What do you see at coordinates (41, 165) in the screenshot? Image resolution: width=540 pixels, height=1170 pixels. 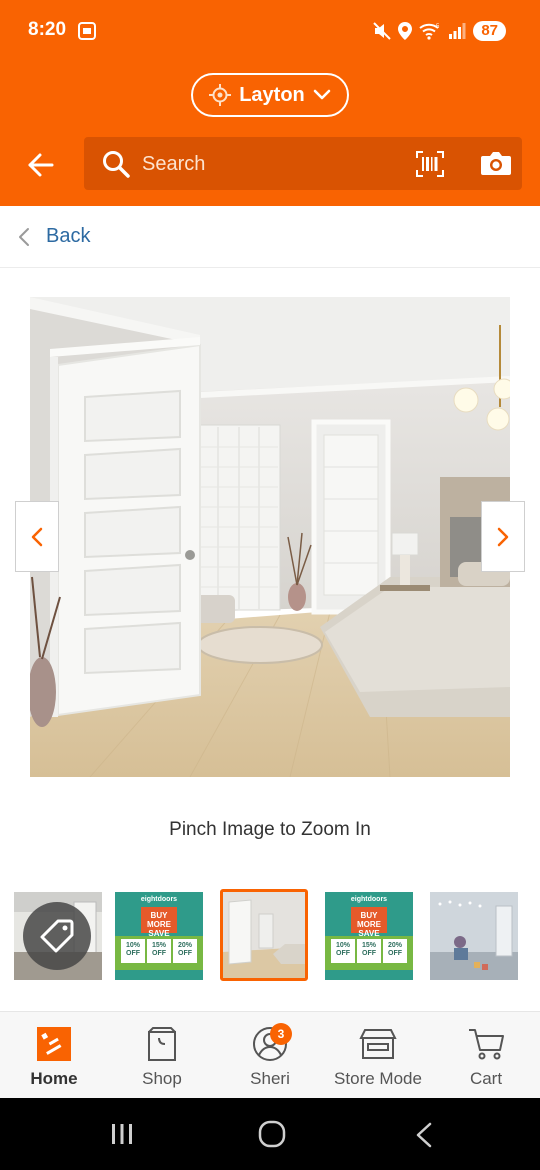 I see `back-arrow-icon` at bounding box center [41, 165].